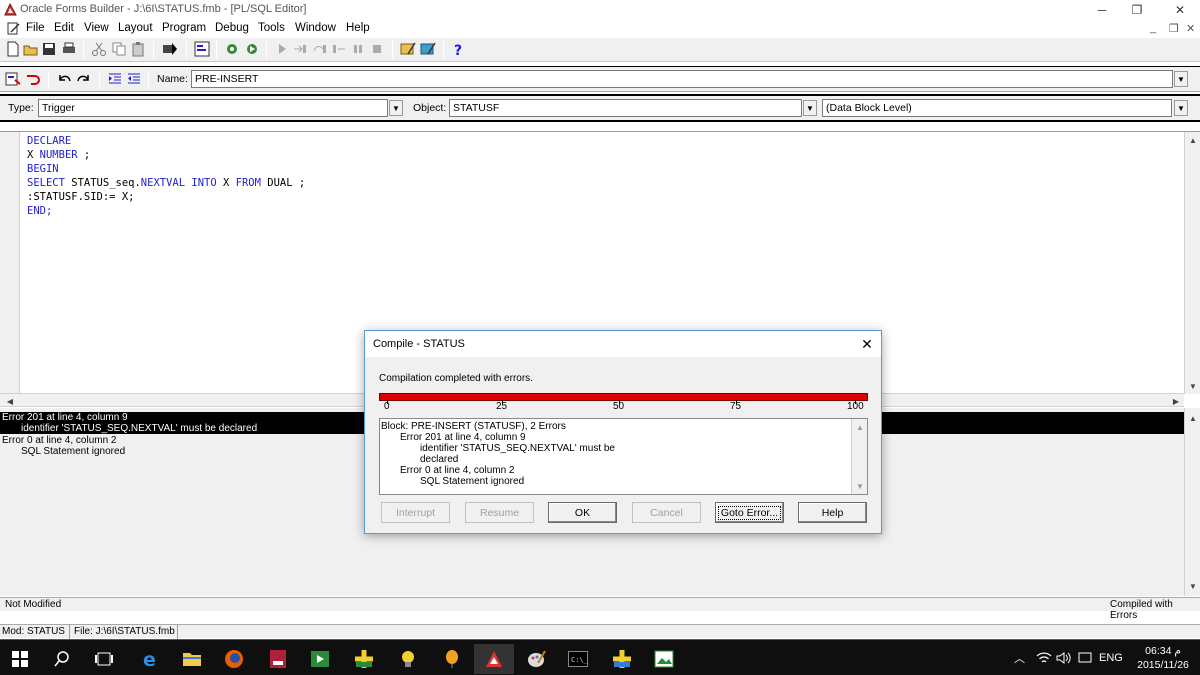  Describe the element at coordinates (452, 659) in the screenshot. I see `oracle-balloon-icon` at that location.